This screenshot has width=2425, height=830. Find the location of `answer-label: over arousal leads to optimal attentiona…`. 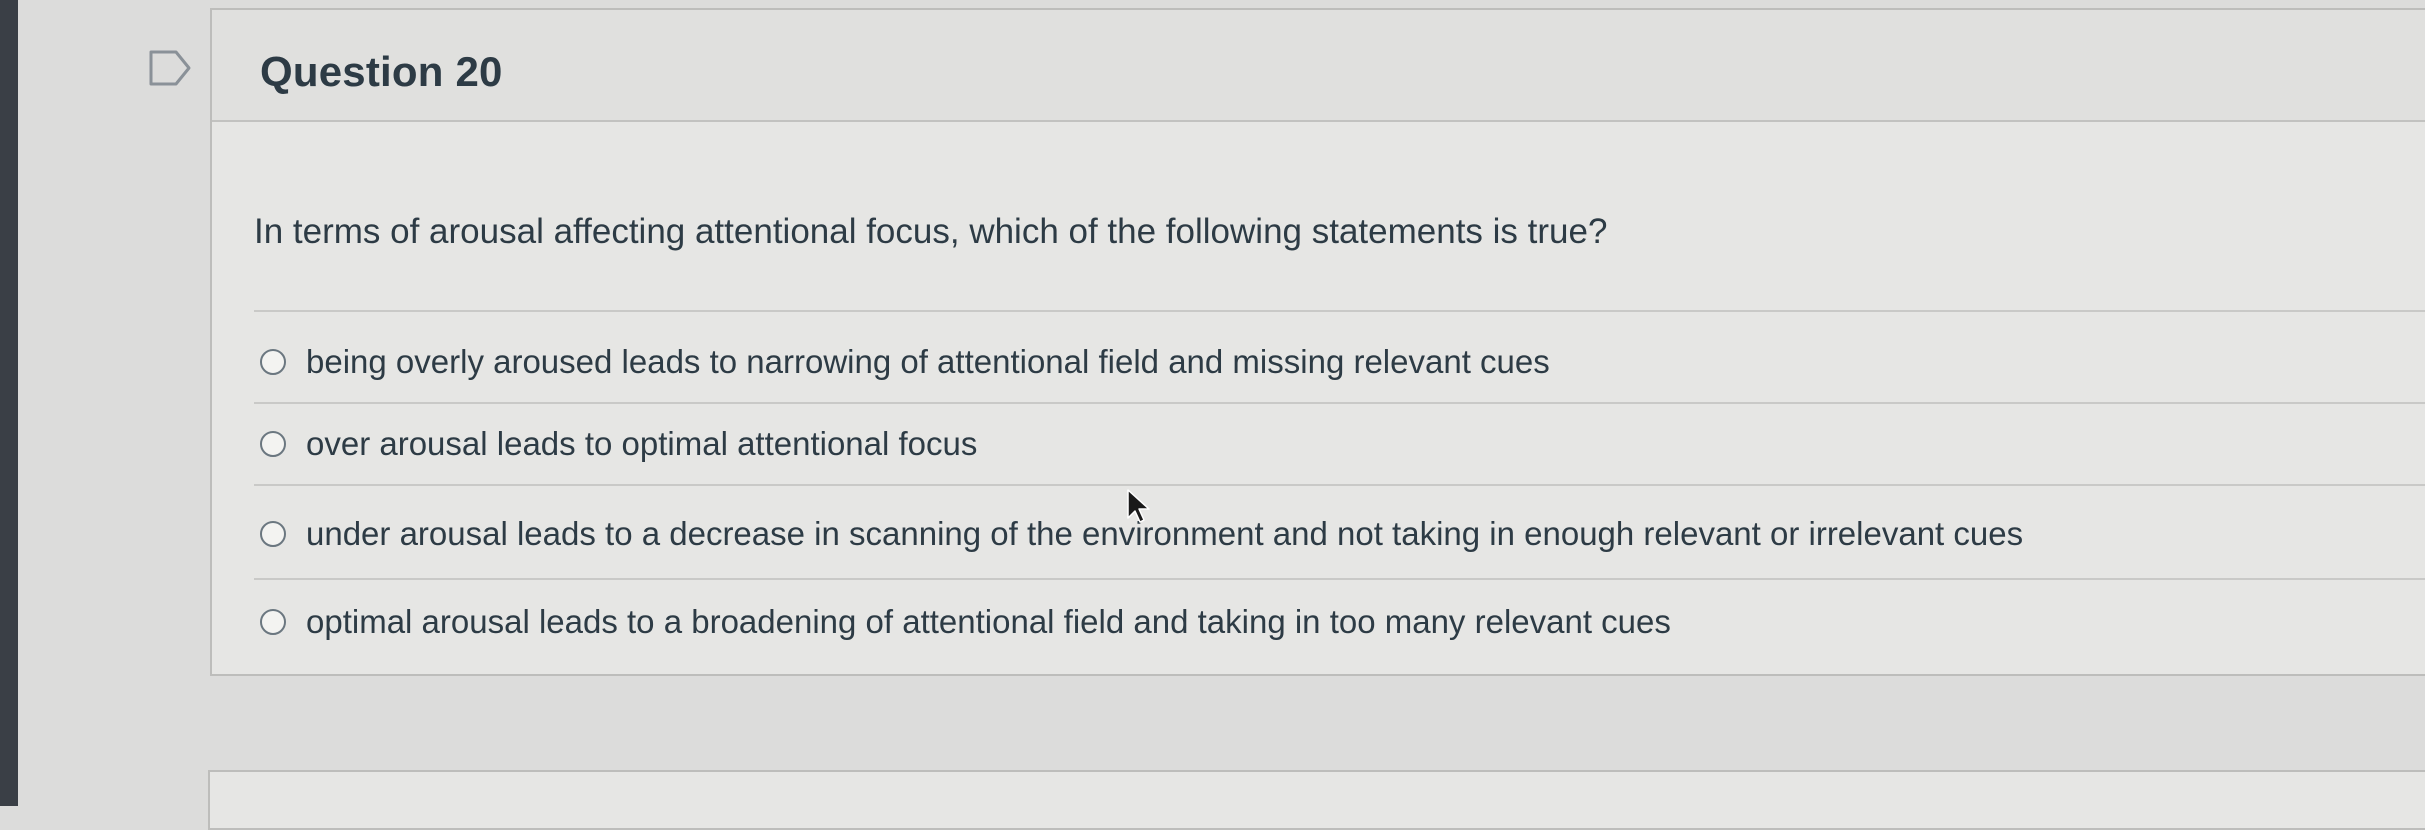

answer-label: over arousal leads to optimal attentiona… is located at coordinates (642, 443).